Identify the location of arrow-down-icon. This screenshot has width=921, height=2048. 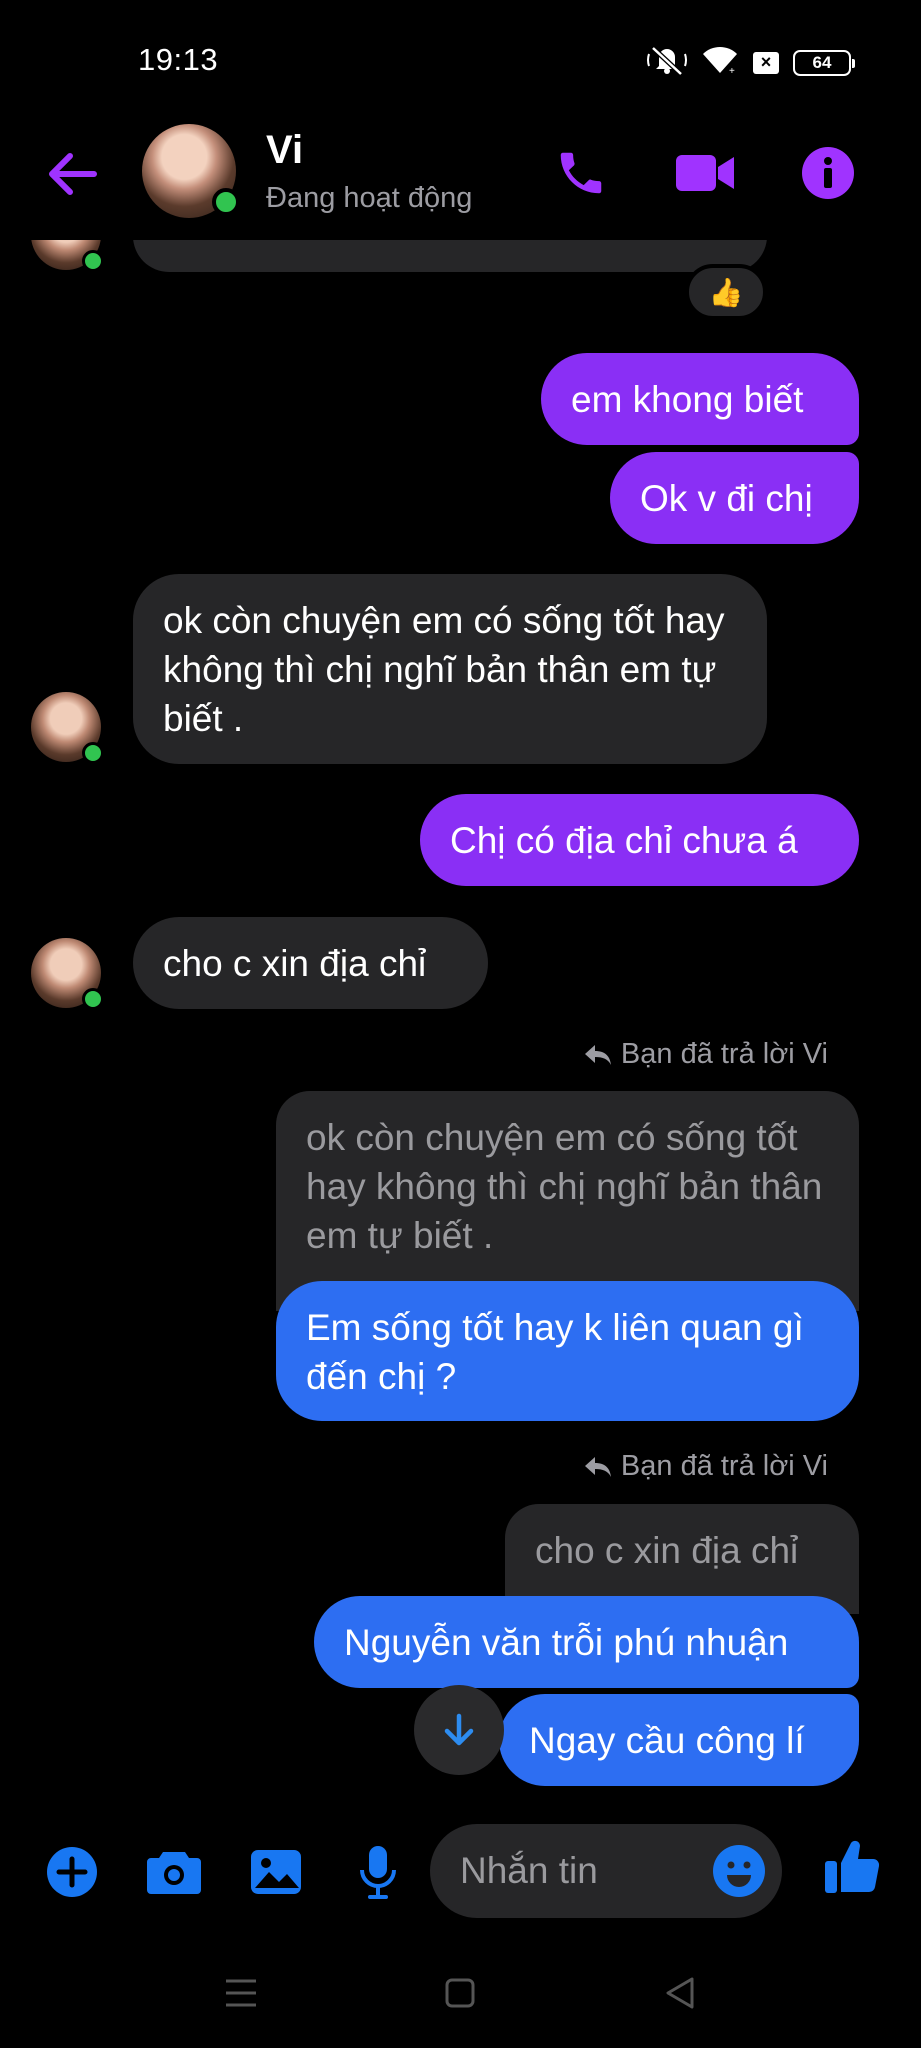
(459, 1729).